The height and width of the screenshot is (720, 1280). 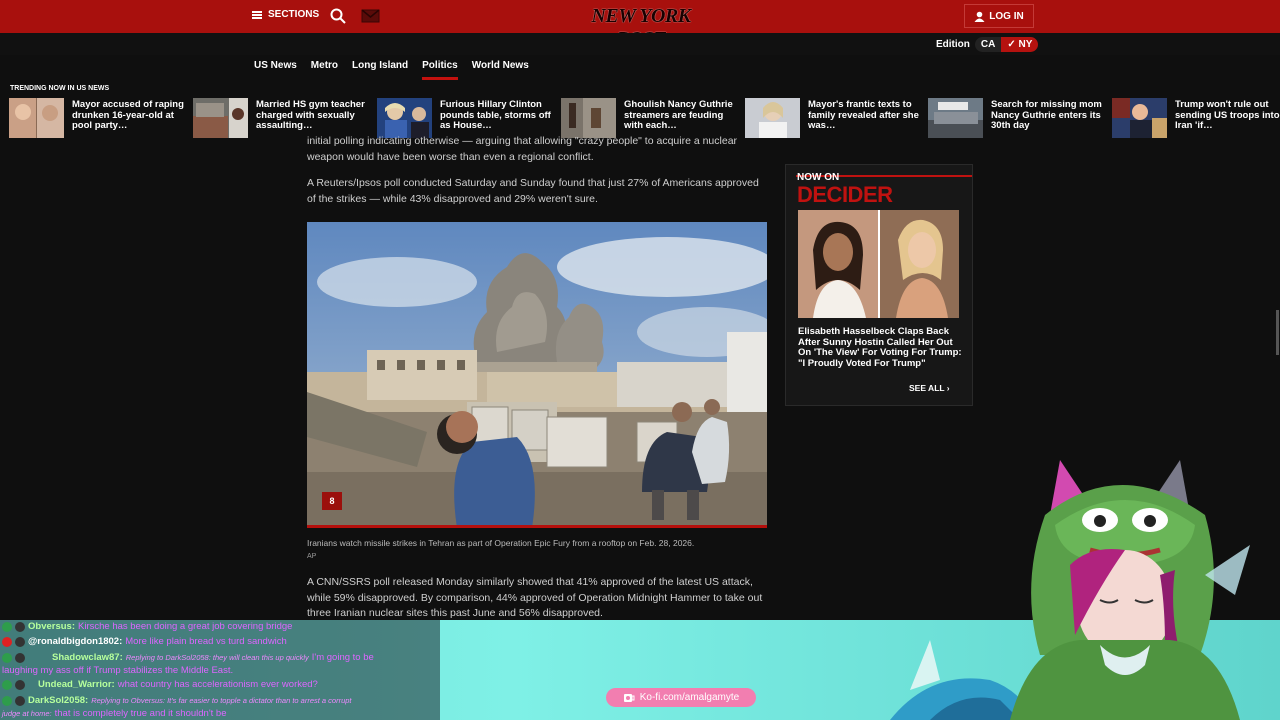 I want to click on chat-username: Shadowclaw87:, so click(x=87, y=657).